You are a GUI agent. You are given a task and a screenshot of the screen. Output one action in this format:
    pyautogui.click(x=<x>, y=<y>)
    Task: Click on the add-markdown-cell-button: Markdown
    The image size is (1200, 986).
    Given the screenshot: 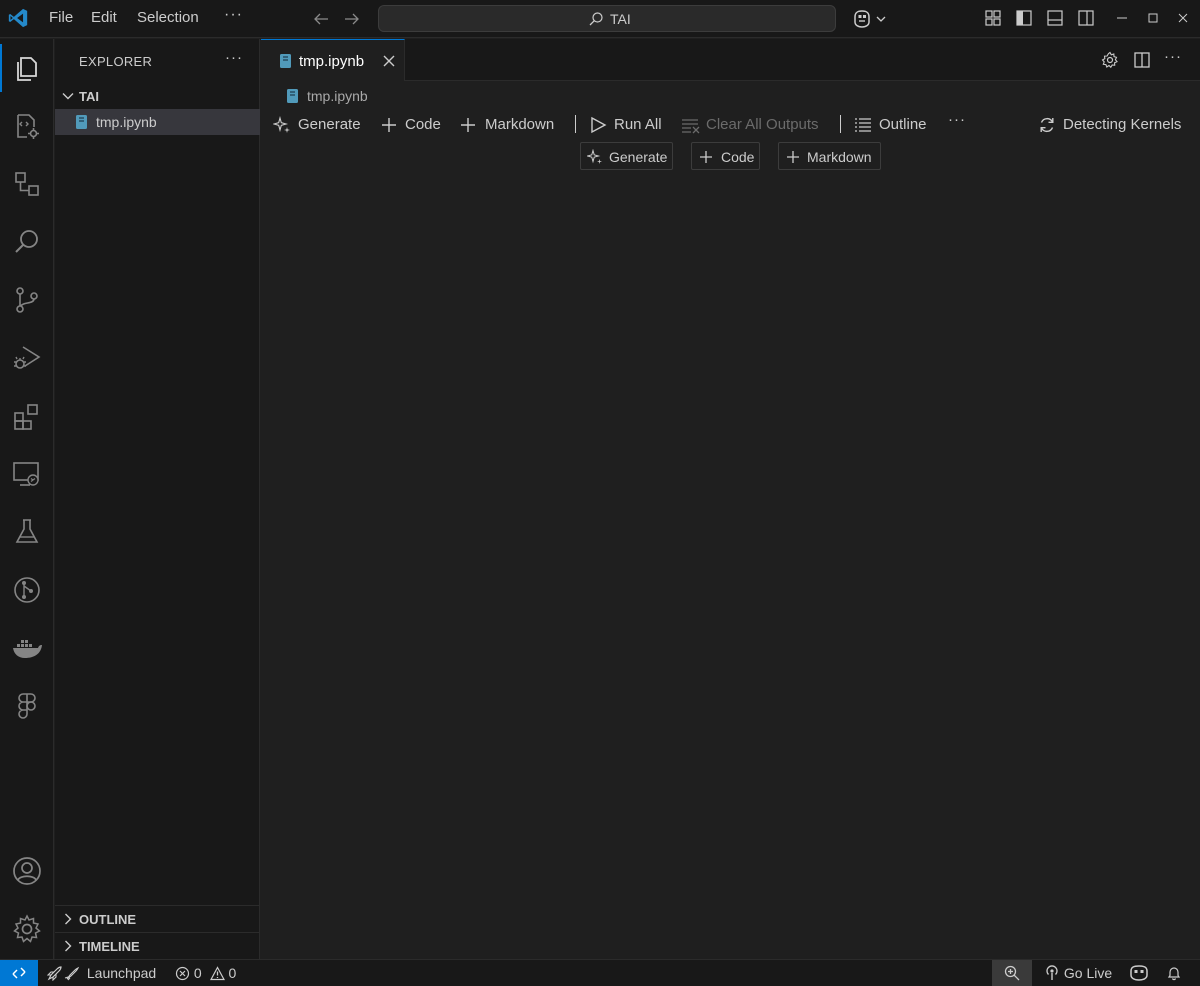 What is the action you would take?
    pyautogui.click(x=510, y=125)
    